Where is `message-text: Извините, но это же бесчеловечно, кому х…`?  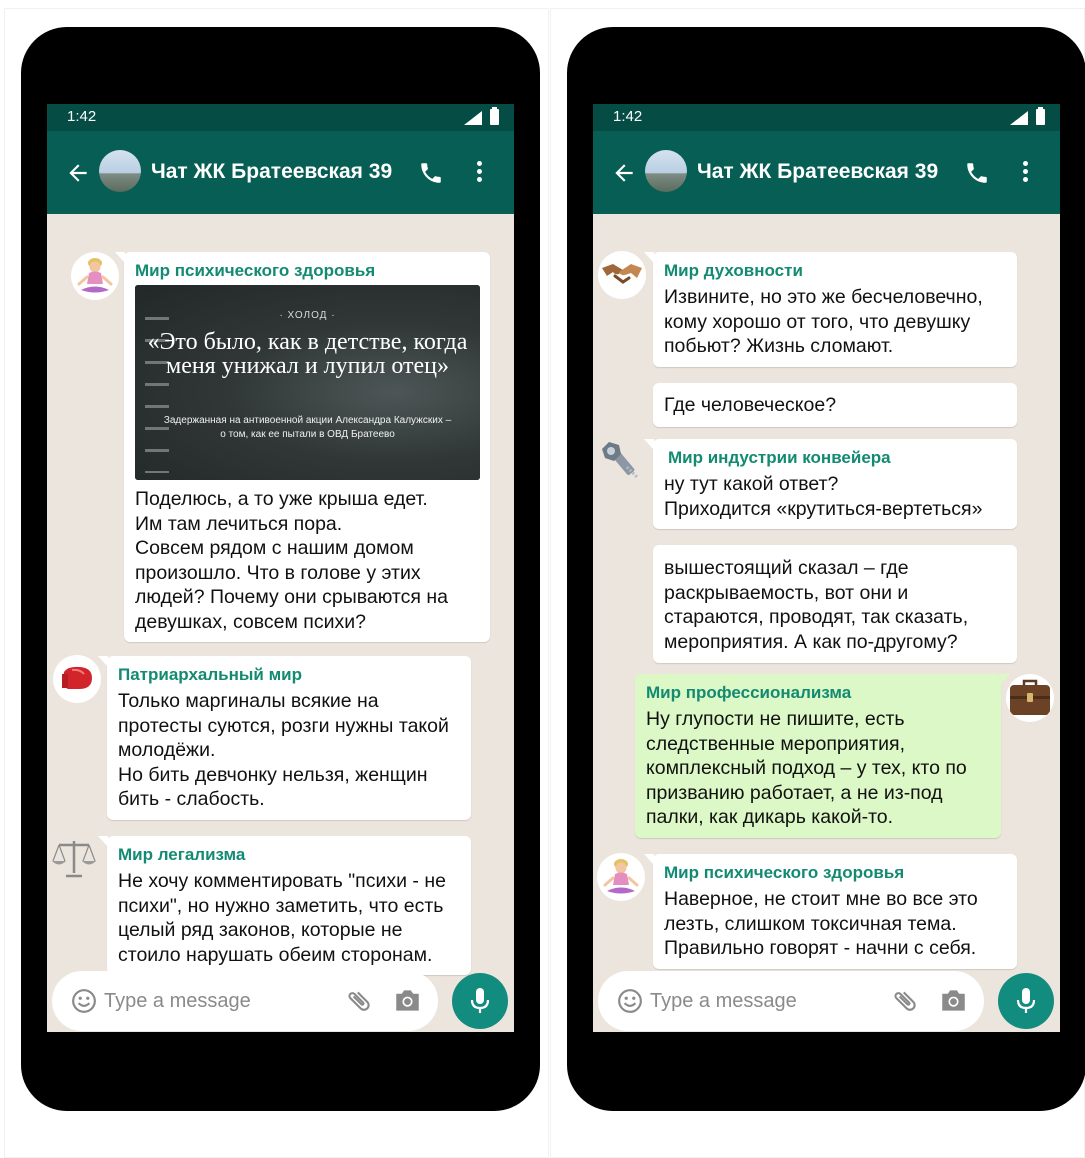 message-text: Извините, но это же бесчеловечно, кому х… is located at coordinates (823, 321).